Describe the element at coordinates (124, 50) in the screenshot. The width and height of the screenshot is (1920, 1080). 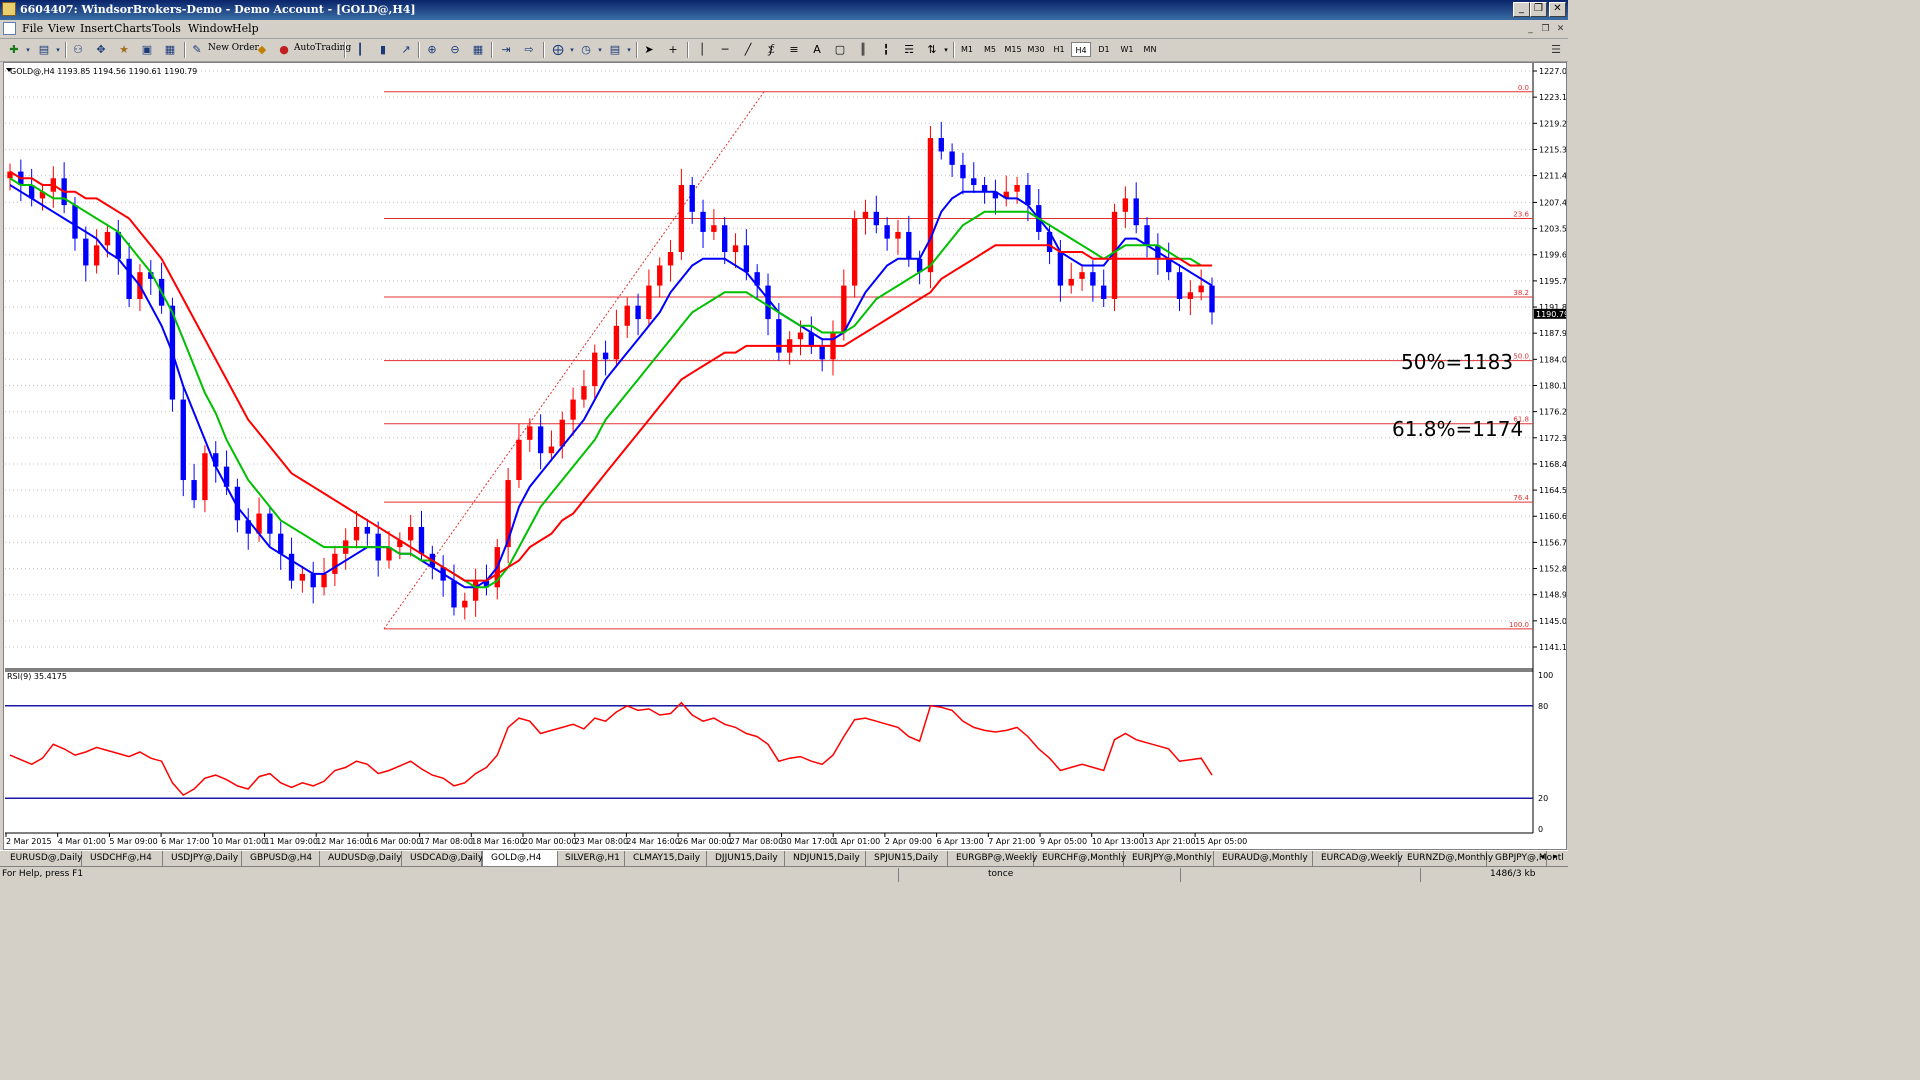
I see `data-window-icon: ★` at that location.